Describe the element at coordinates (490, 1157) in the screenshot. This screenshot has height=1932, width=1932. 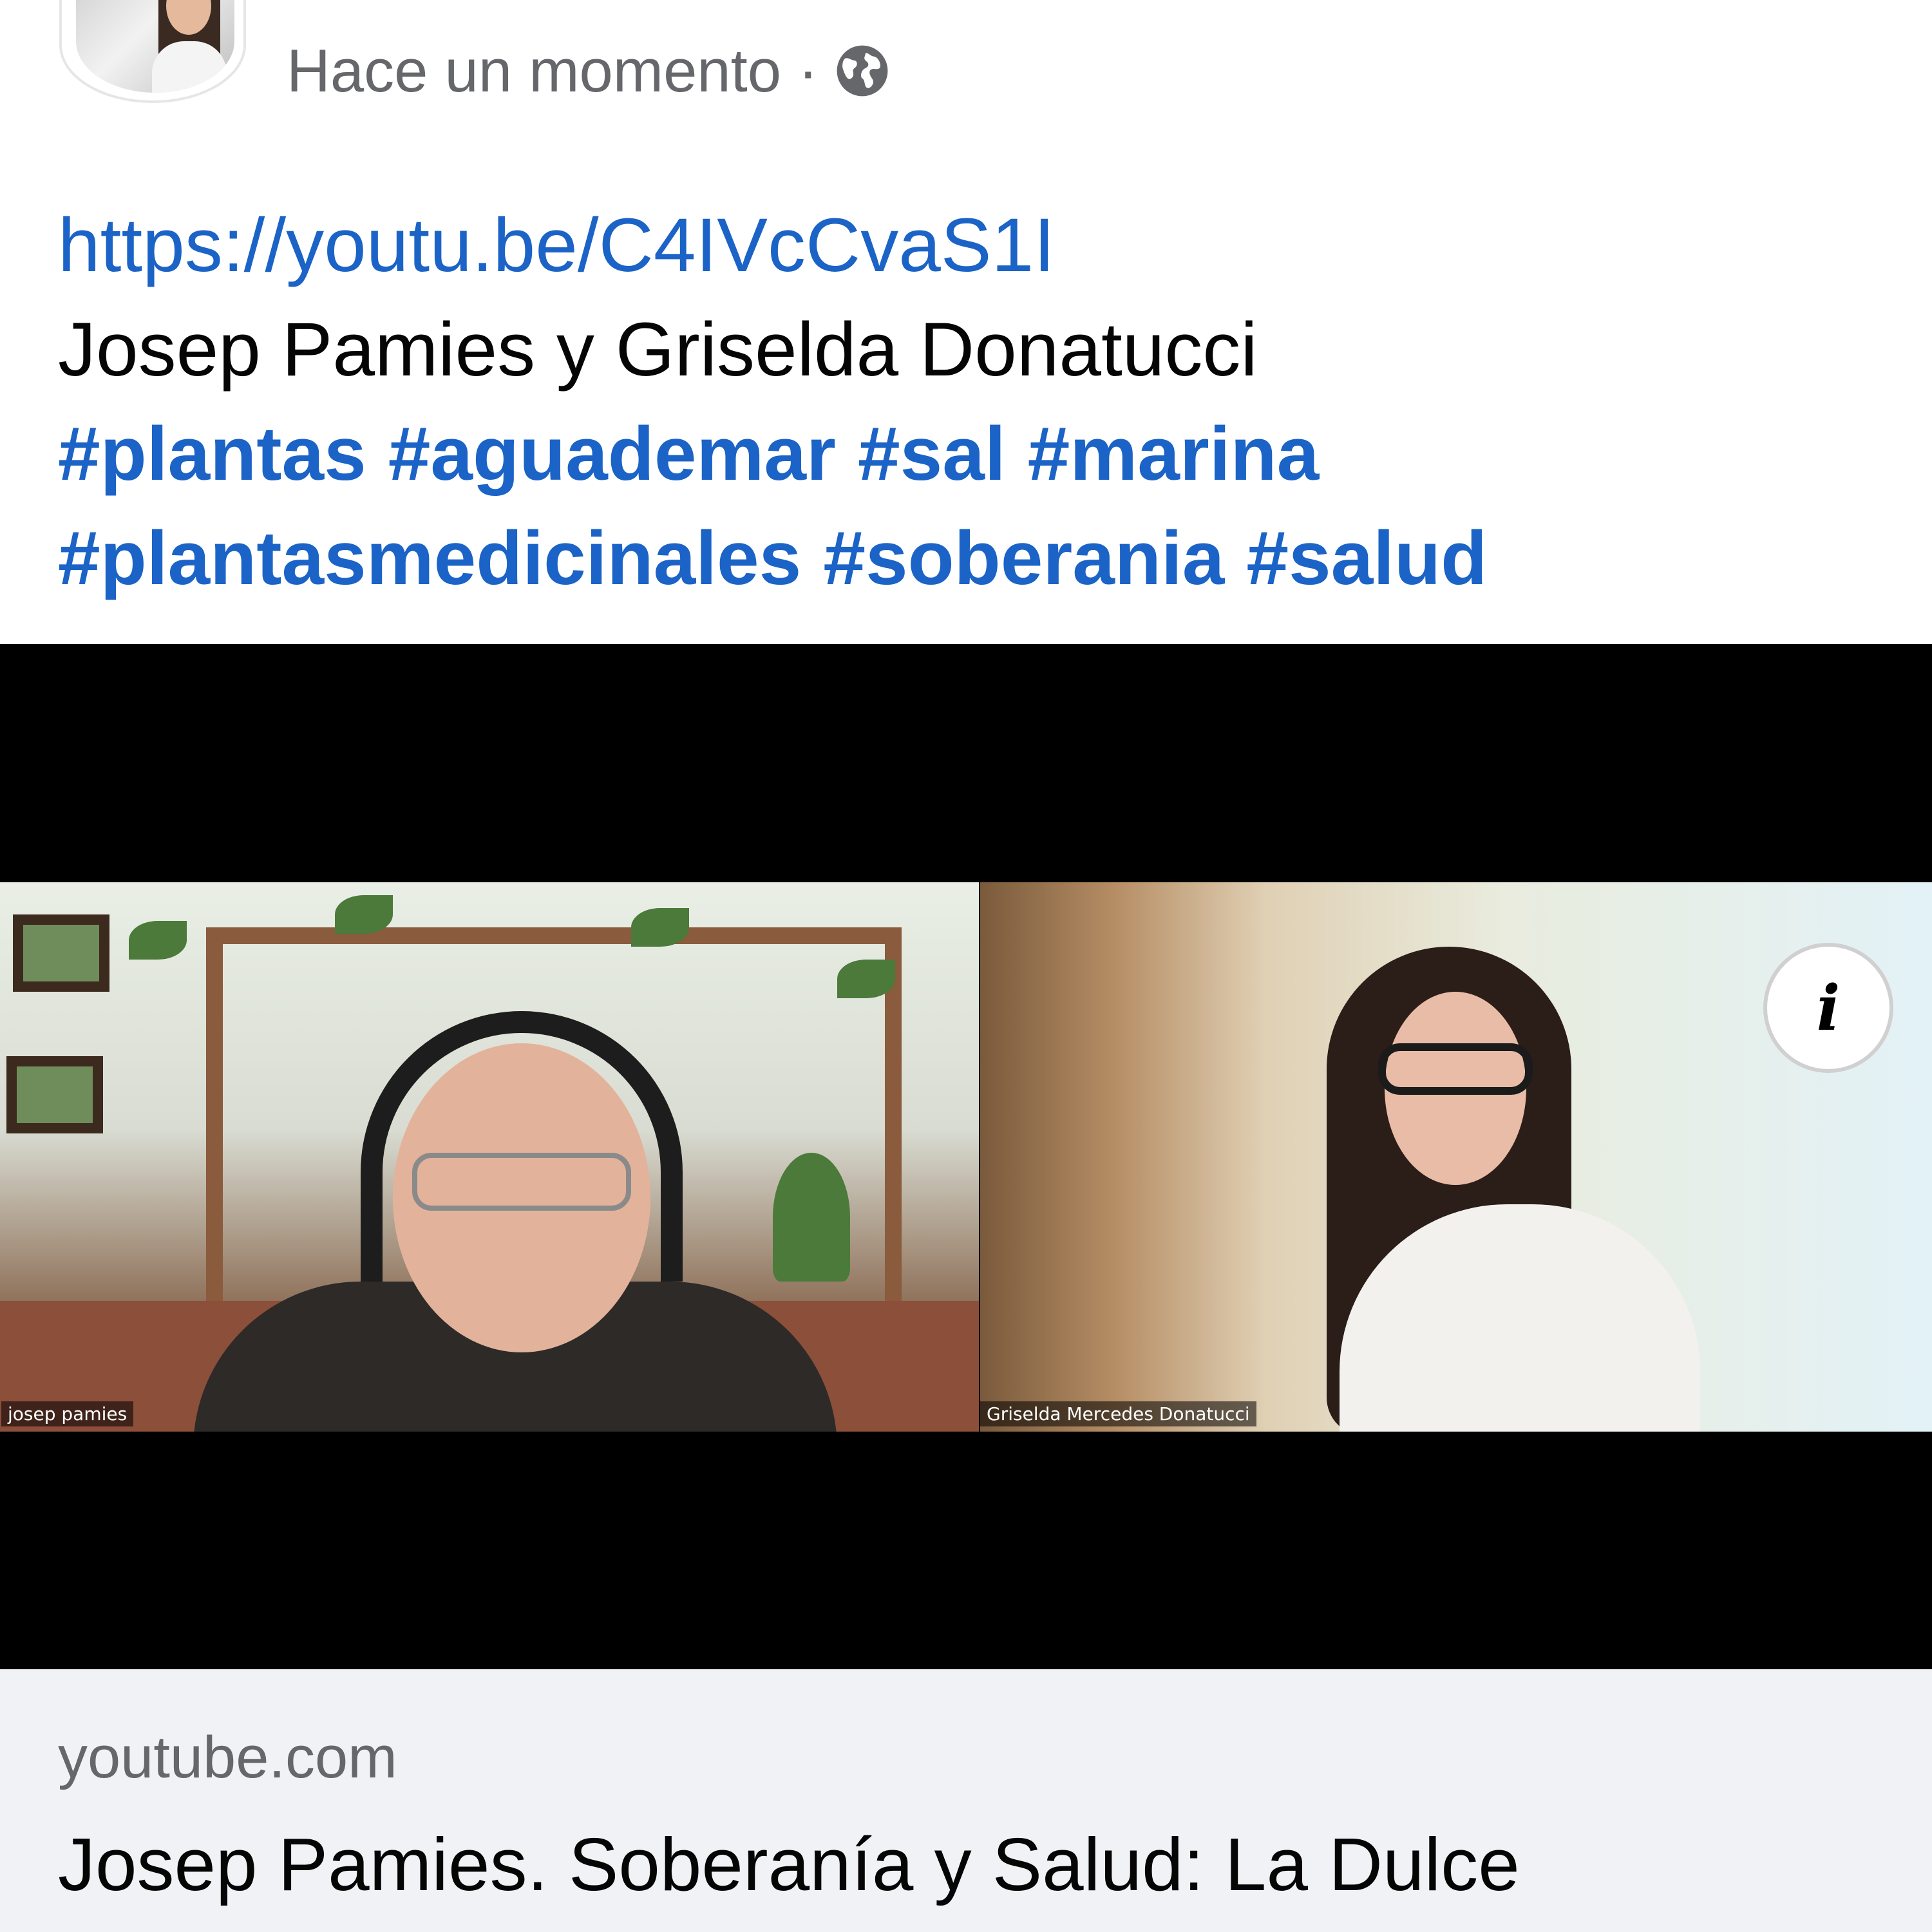
I see `participant-tile-left: josep pamies` at that location.